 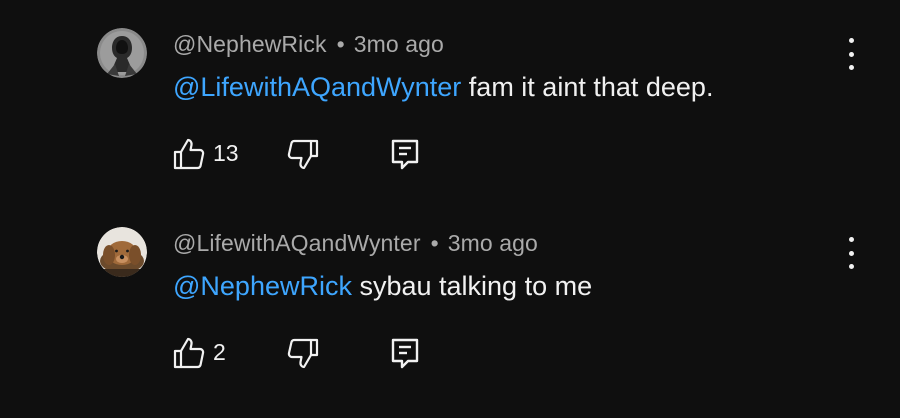 I want to click on comment-meta: @NephewRick • 3mo ago, so click(x=308, y=44).